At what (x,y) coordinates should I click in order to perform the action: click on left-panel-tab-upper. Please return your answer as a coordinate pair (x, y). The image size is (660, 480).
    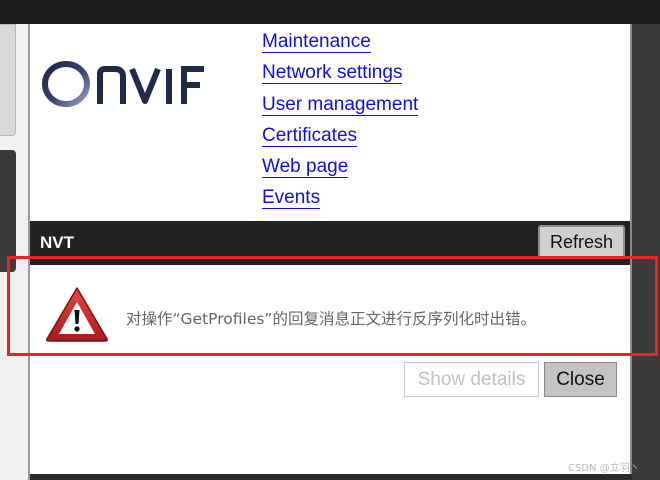
    Looking at the image, I should click on (8, 80).